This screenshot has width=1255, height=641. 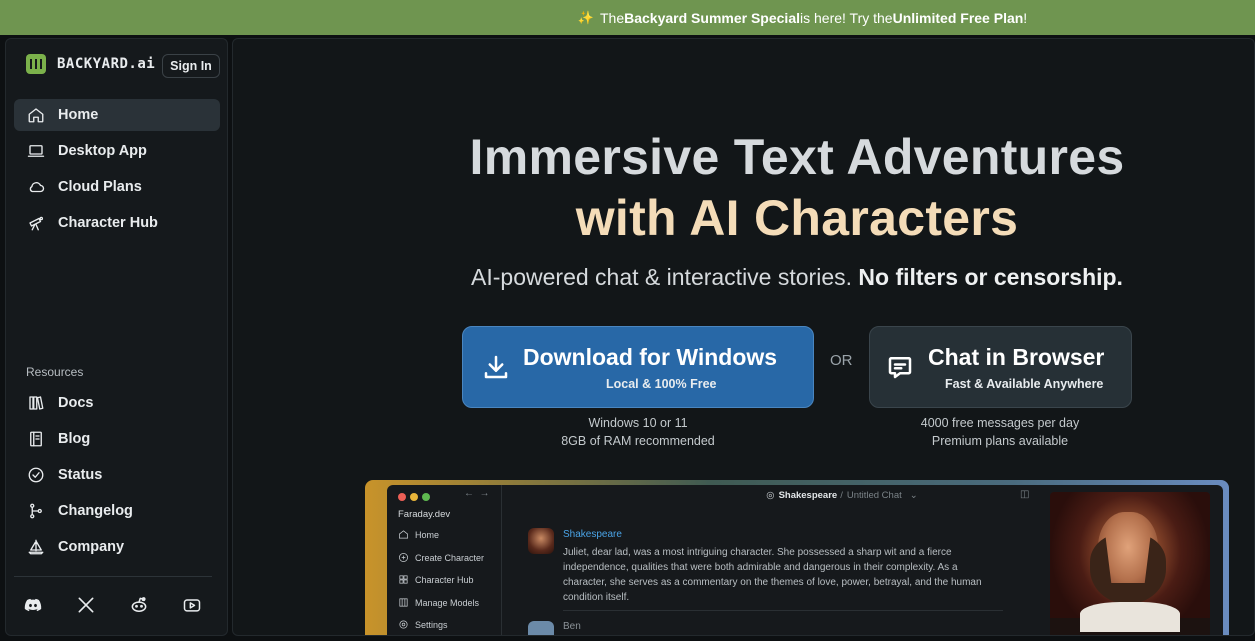 I want to click on character-portrait, so click(x=1130, y=563).